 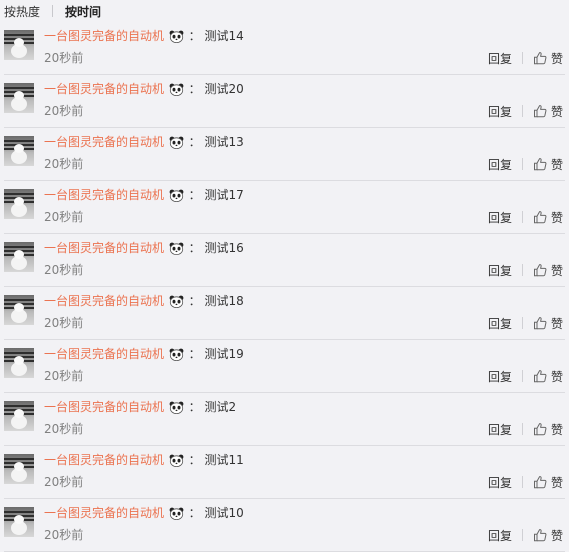 I want to click on comment-line: 一台图灵完备的自动机 ： 测试18, so click(x=144, y=302).